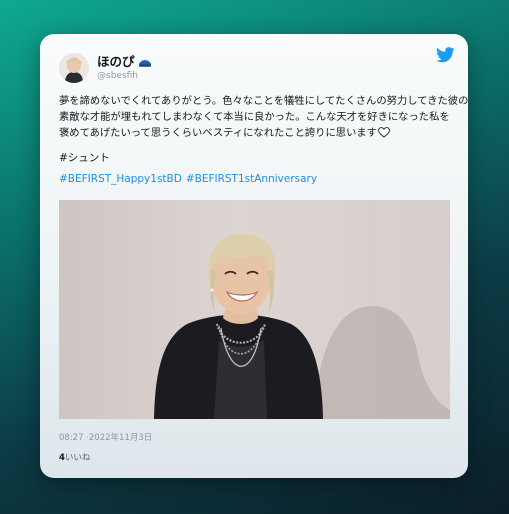  I want to click on tweet-text-line: 褒めてあげたいって思うくらいベスティになれたこと誇りに思います, so click(218, 133).